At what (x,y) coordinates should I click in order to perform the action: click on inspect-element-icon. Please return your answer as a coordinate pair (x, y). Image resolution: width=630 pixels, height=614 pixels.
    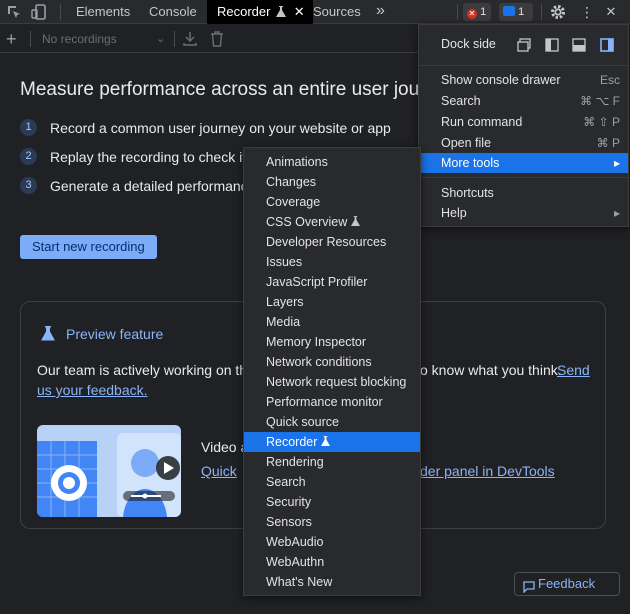
    Looking at the image, I should click on (14, 12).